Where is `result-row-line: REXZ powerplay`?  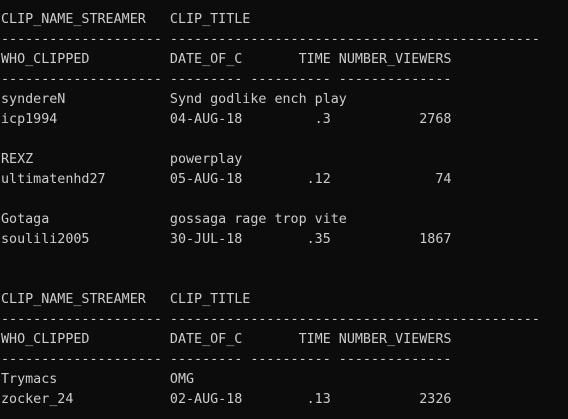 result-row-line: REXZ powerplay is located at coordinates (122, 159).